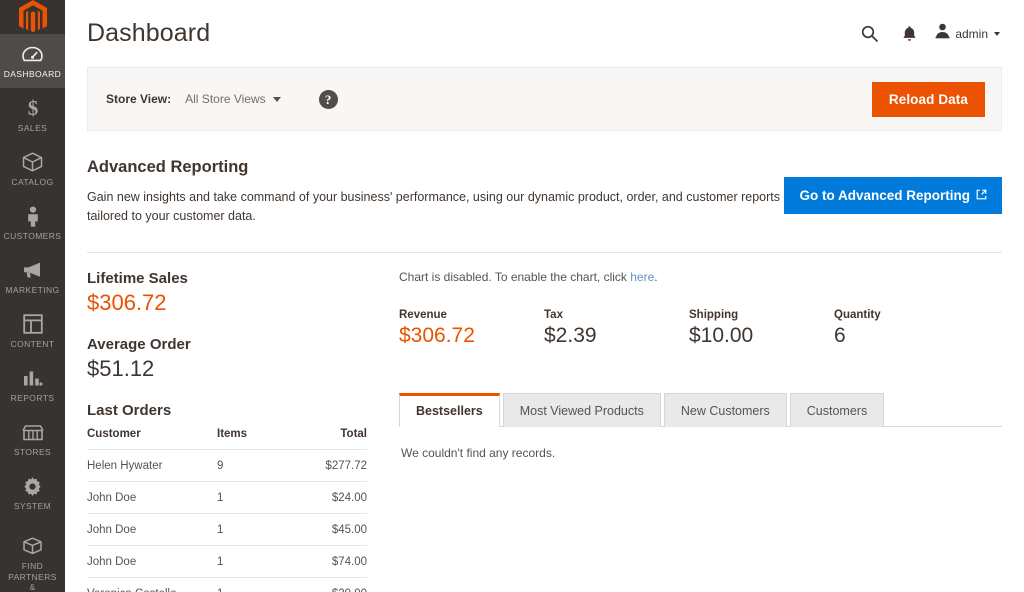  Describe the element at coordinates (353, 434) in the screenshot. I see `column-header-total: Total` at that location.